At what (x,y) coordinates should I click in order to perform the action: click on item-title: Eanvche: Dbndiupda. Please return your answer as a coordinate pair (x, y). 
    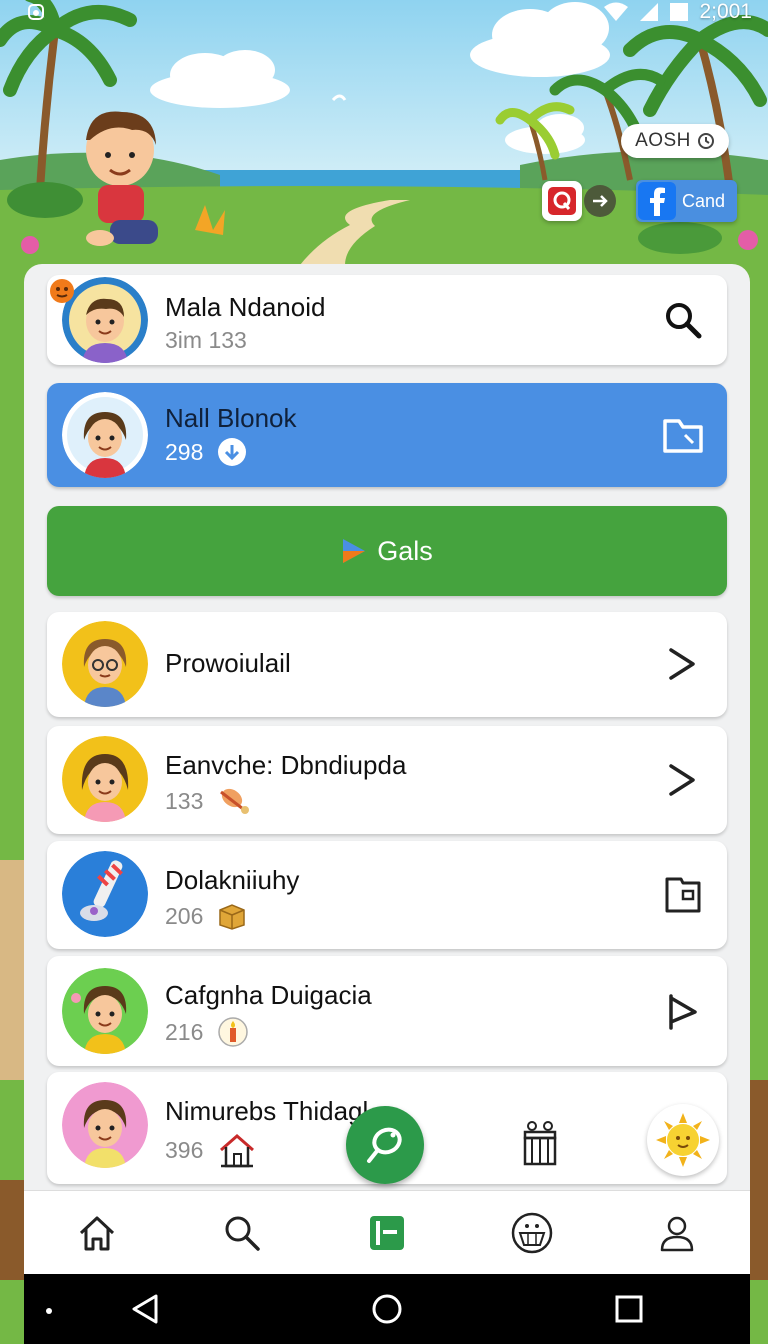
    Looking at the image, I should click on (286, 765).